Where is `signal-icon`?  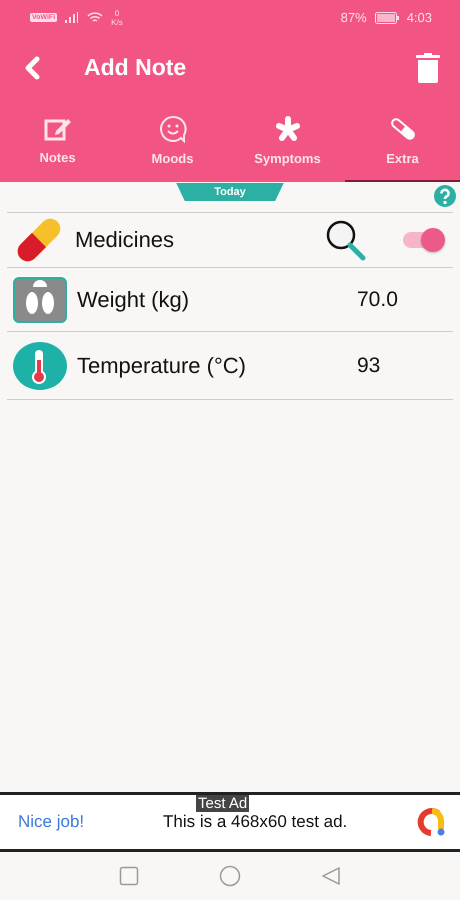
signal-icon is located at coordinates (72, 17).